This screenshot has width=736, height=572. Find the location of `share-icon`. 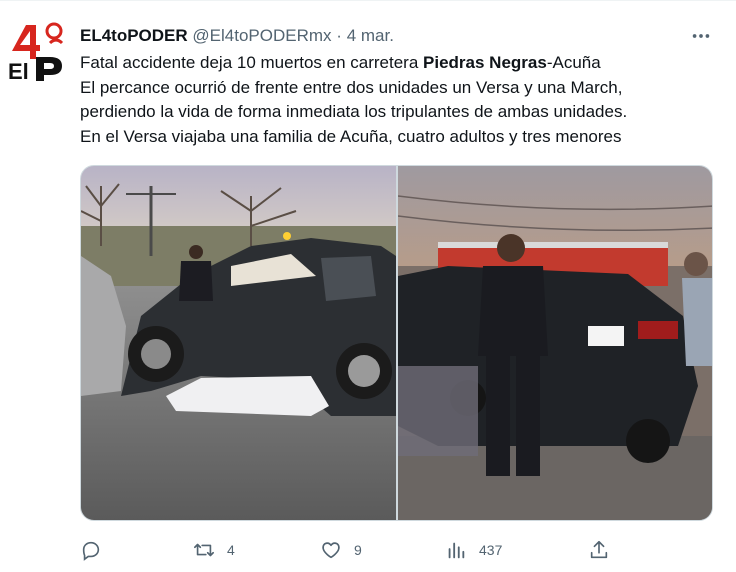

share-icon is located at coordinates (599, 549).